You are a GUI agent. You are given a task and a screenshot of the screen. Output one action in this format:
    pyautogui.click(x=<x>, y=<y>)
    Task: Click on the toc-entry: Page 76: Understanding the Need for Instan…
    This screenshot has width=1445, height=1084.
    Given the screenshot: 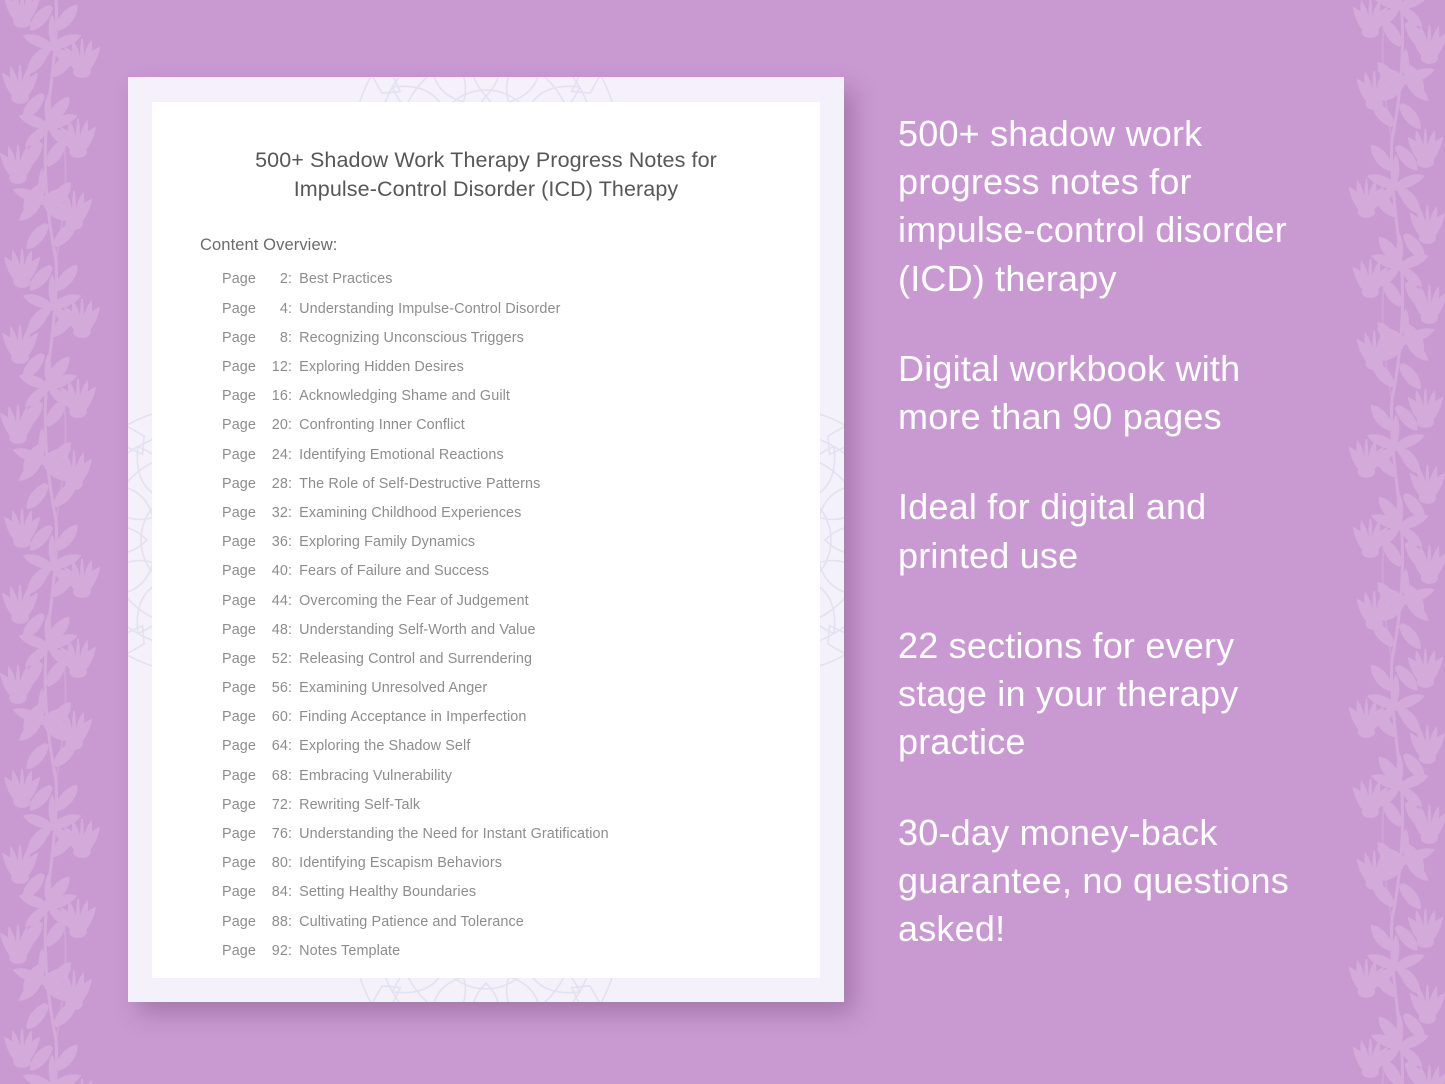 What is the action you would take?
    pyautogui.click(x=521, y=841)
    